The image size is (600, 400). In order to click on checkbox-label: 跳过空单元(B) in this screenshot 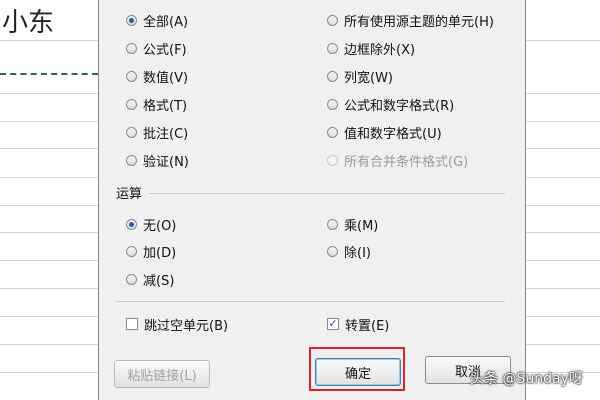, I will do `click(186, 326)`.